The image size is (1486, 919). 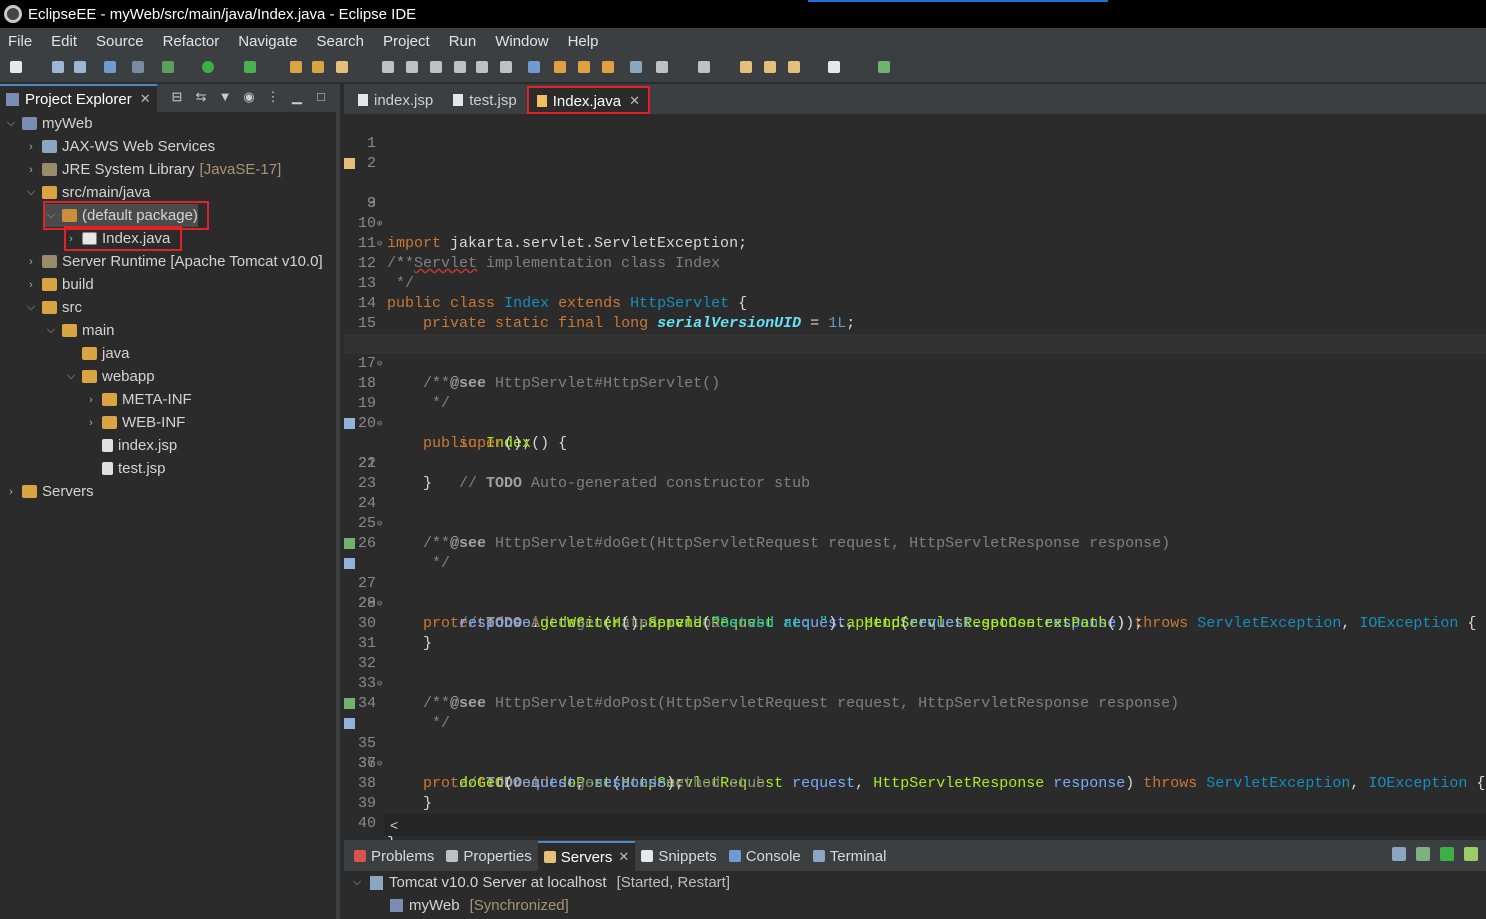 I want to click on menu-file: File, so click(x=21, y=41).